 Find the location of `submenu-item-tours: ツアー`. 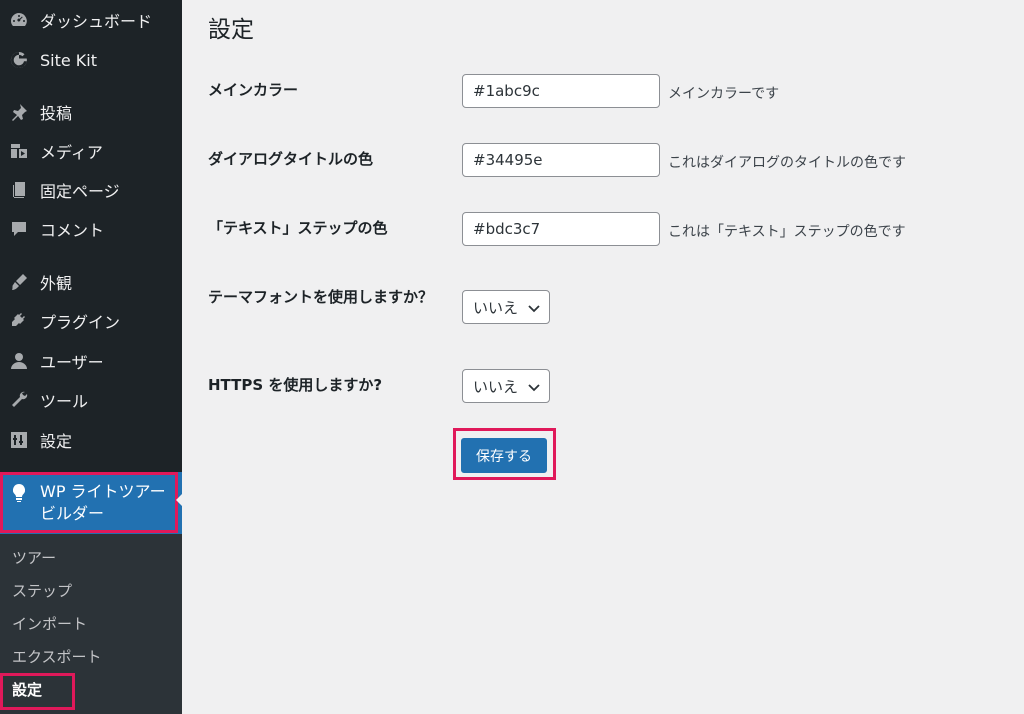

submenu-item-tours: ツアー is located at coordinates (34, 557).